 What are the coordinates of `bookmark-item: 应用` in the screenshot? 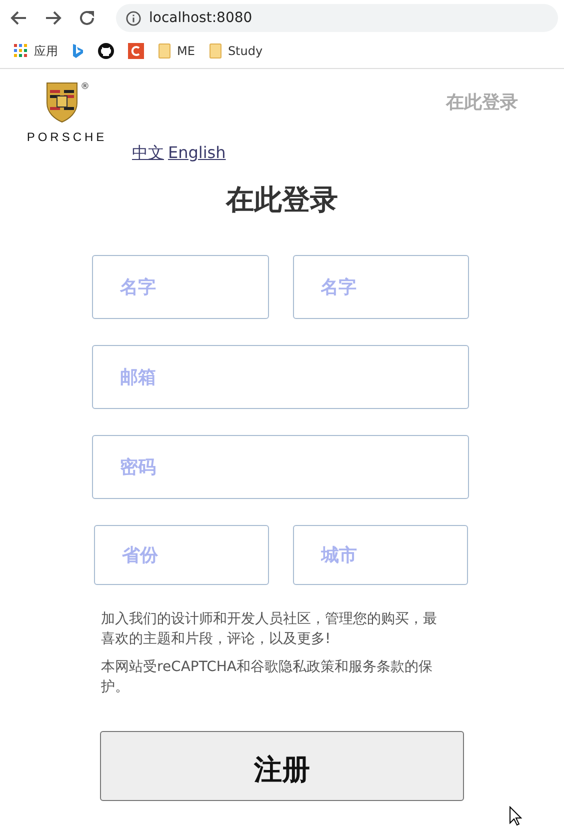 It's located at (36, 51).